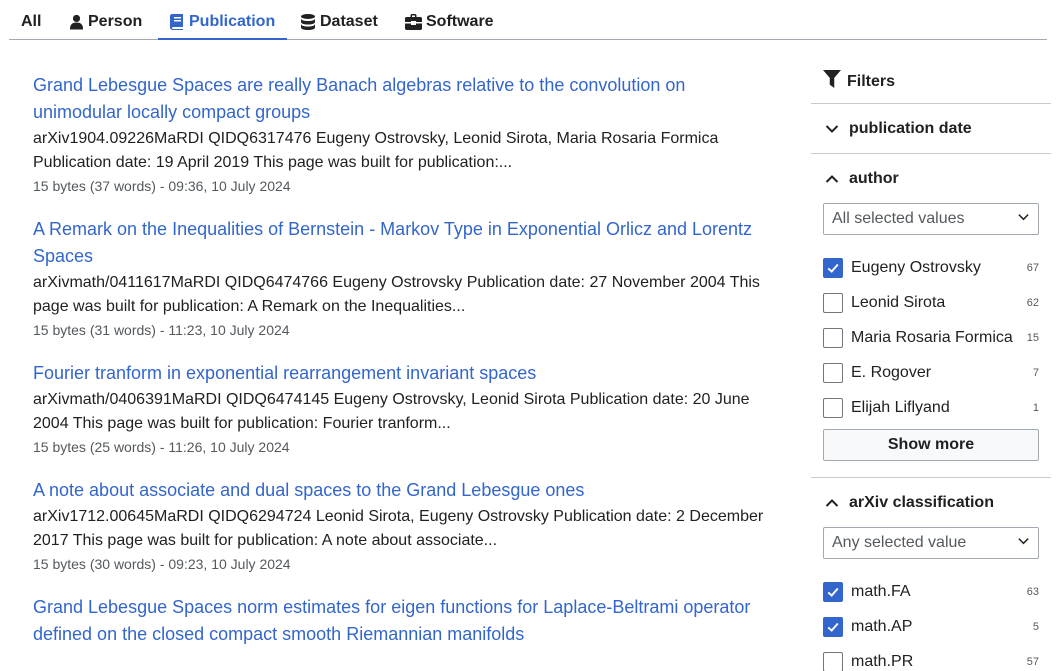 The width and height of the screenshot is (1056, 671). What do you see at coordinates (900, 407) in the screenshot?
I see `option-label: Elijah Liflyand` at bounding box center [900, 407].